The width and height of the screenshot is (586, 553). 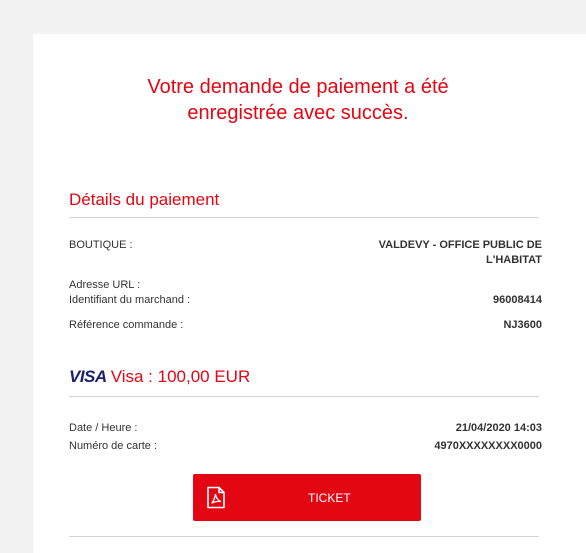 I want to click on card-number-label: Numéro de carte :, so click(x=113, y=446).